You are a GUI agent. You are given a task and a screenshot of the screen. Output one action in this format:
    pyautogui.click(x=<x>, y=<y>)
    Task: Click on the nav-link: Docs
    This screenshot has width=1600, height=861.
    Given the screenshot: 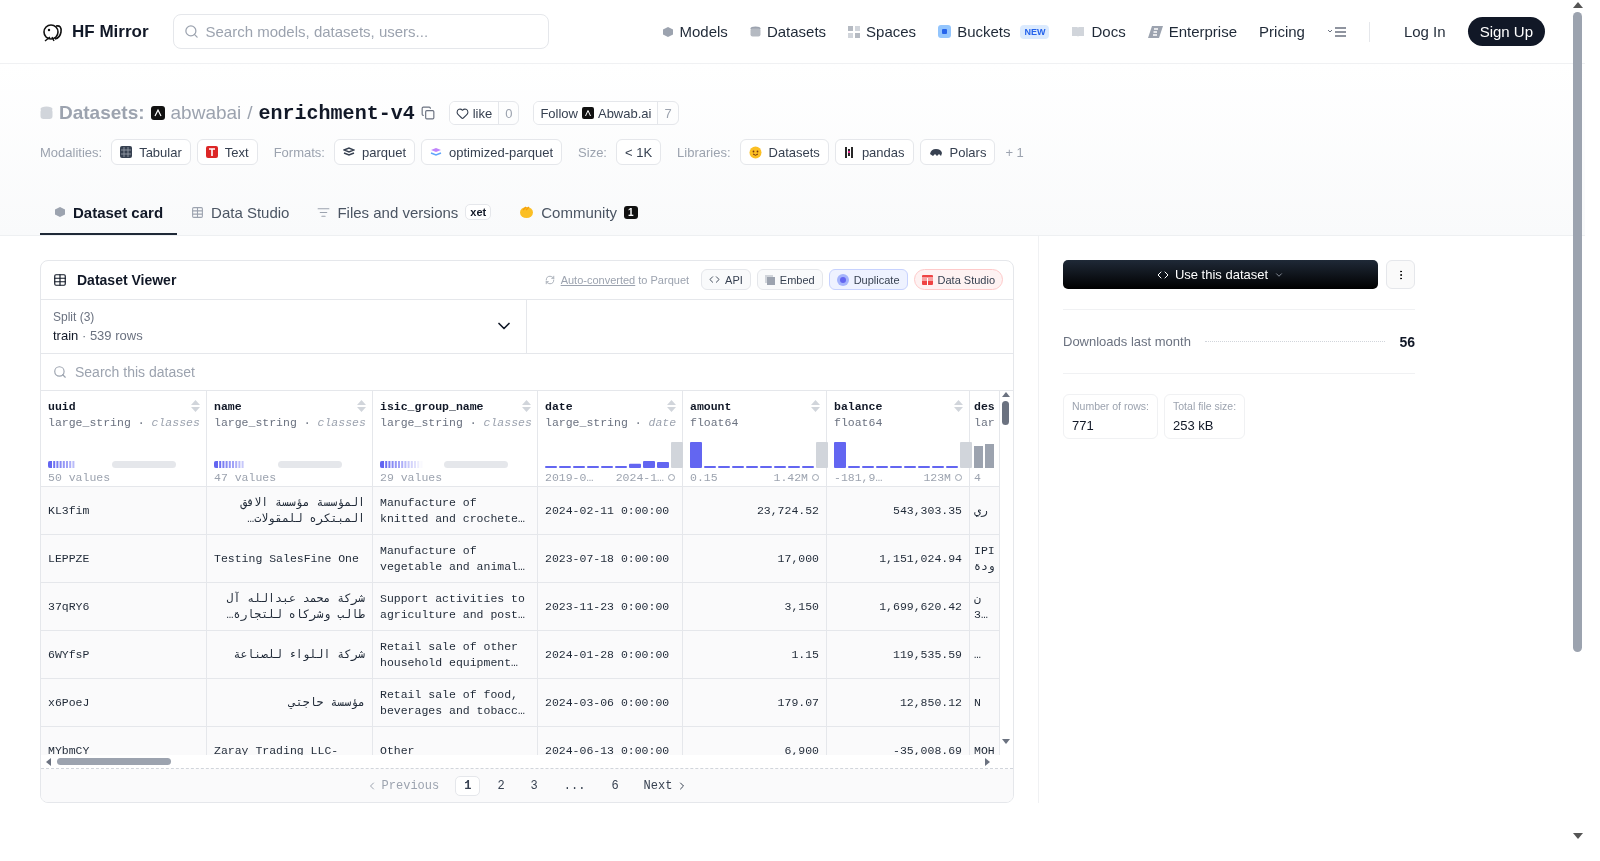 What is the action you would take?
    pyautogui.click(x=1098, y=31)
    